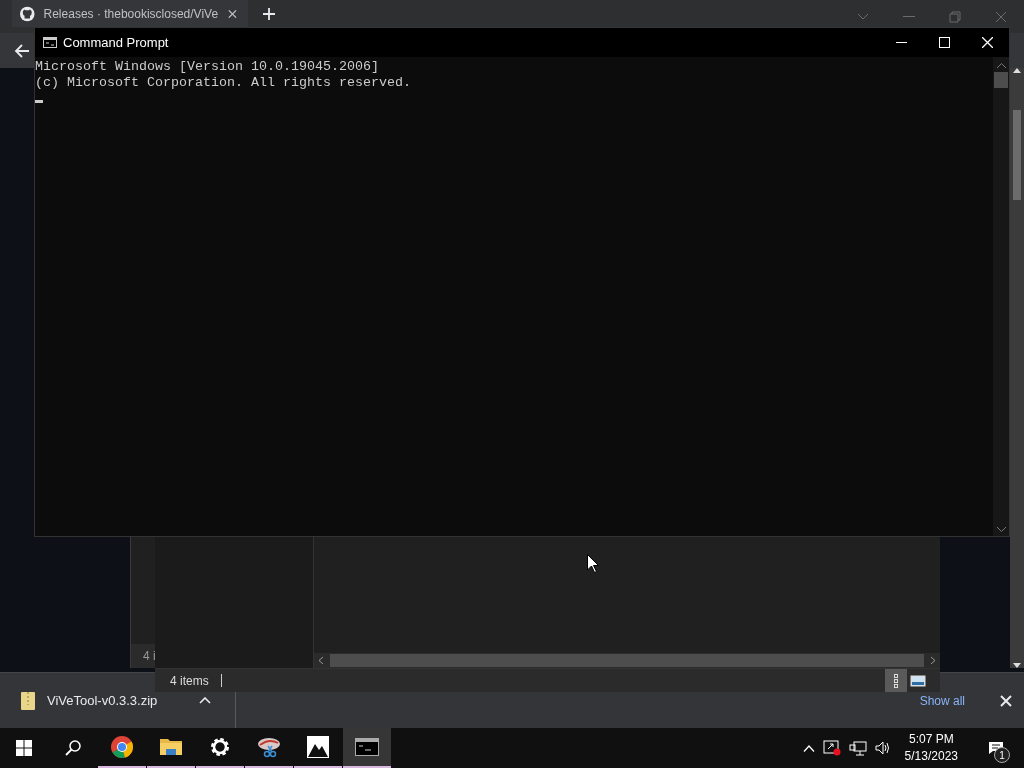  I want to click on list-icon, so click(896, 680).